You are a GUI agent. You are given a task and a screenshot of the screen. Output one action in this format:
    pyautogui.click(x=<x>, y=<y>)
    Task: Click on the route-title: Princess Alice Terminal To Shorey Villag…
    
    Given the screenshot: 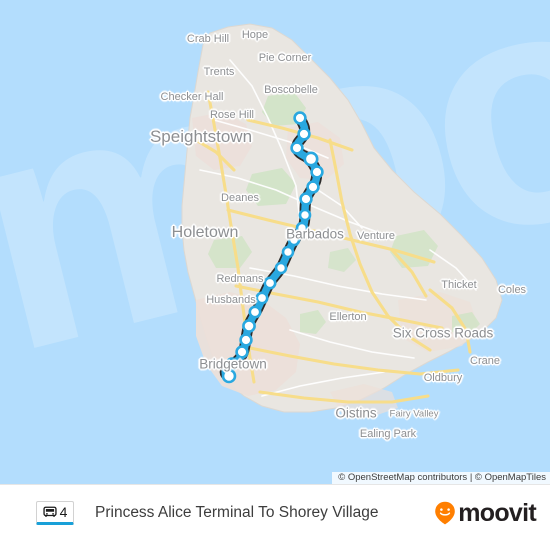 What is the action you would take?
    pyautogui.click(x=237, y=512)
    